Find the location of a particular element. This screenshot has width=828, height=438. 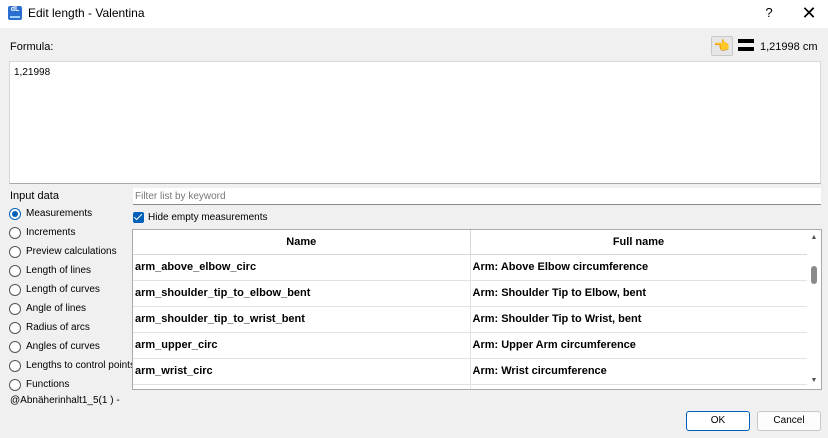

filter-input is located at coordinates (477, 196).